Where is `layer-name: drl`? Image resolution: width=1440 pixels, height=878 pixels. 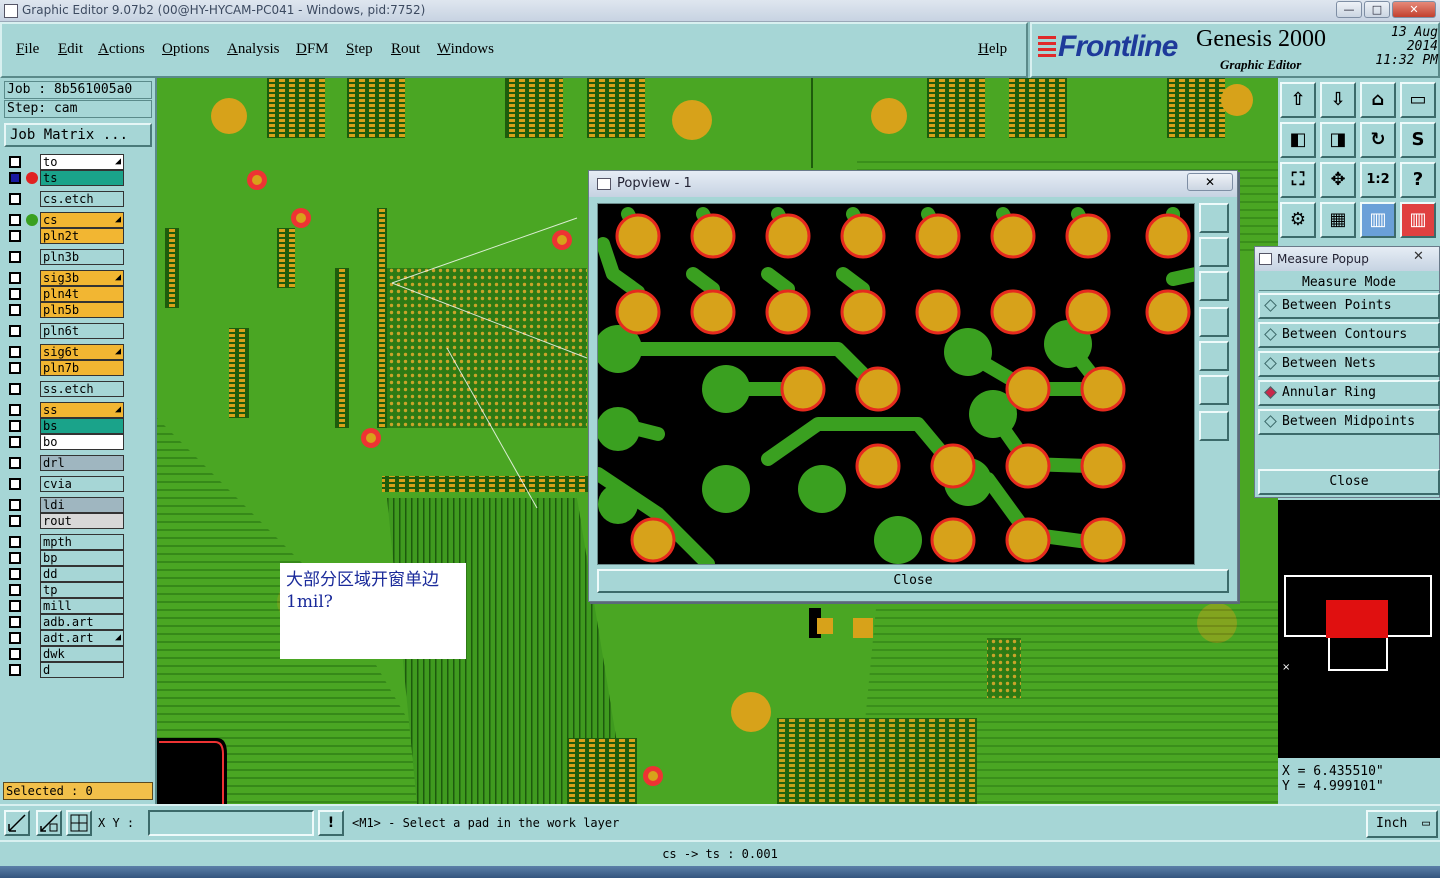 layer-name: drl is located at coordinates (82, 463).